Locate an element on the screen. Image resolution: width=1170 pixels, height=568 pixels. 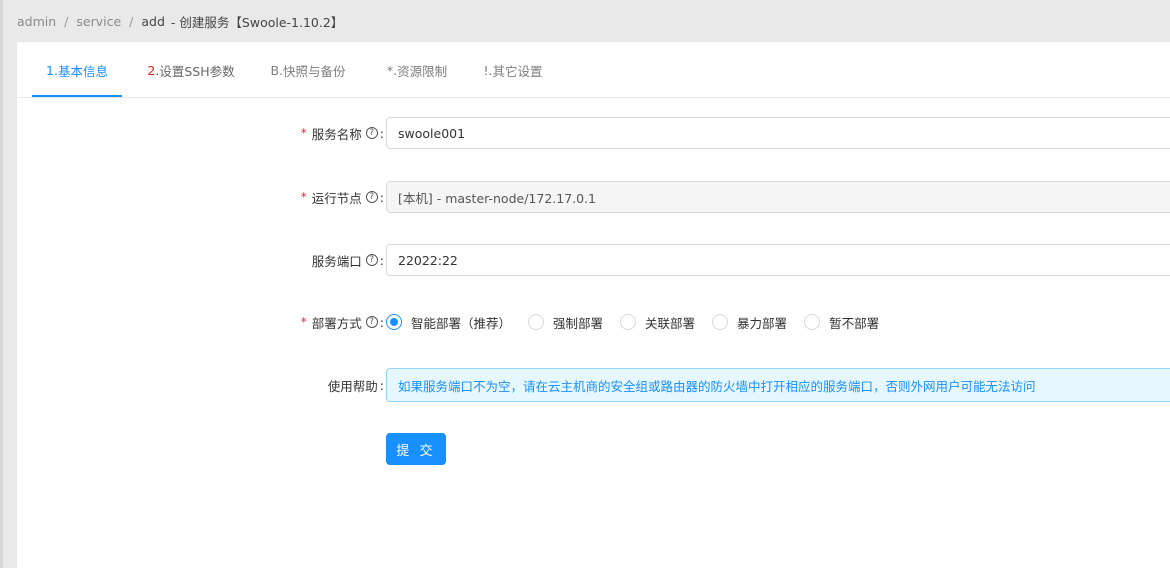
breadcrumb-admin: admin is located at coordinates (36, 21).